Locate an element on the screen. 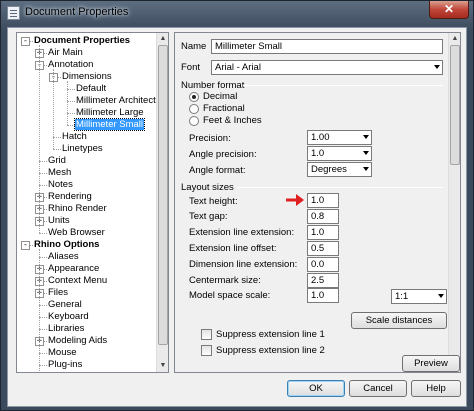  tree-item-label: Files is located at coordinates (58, 292).